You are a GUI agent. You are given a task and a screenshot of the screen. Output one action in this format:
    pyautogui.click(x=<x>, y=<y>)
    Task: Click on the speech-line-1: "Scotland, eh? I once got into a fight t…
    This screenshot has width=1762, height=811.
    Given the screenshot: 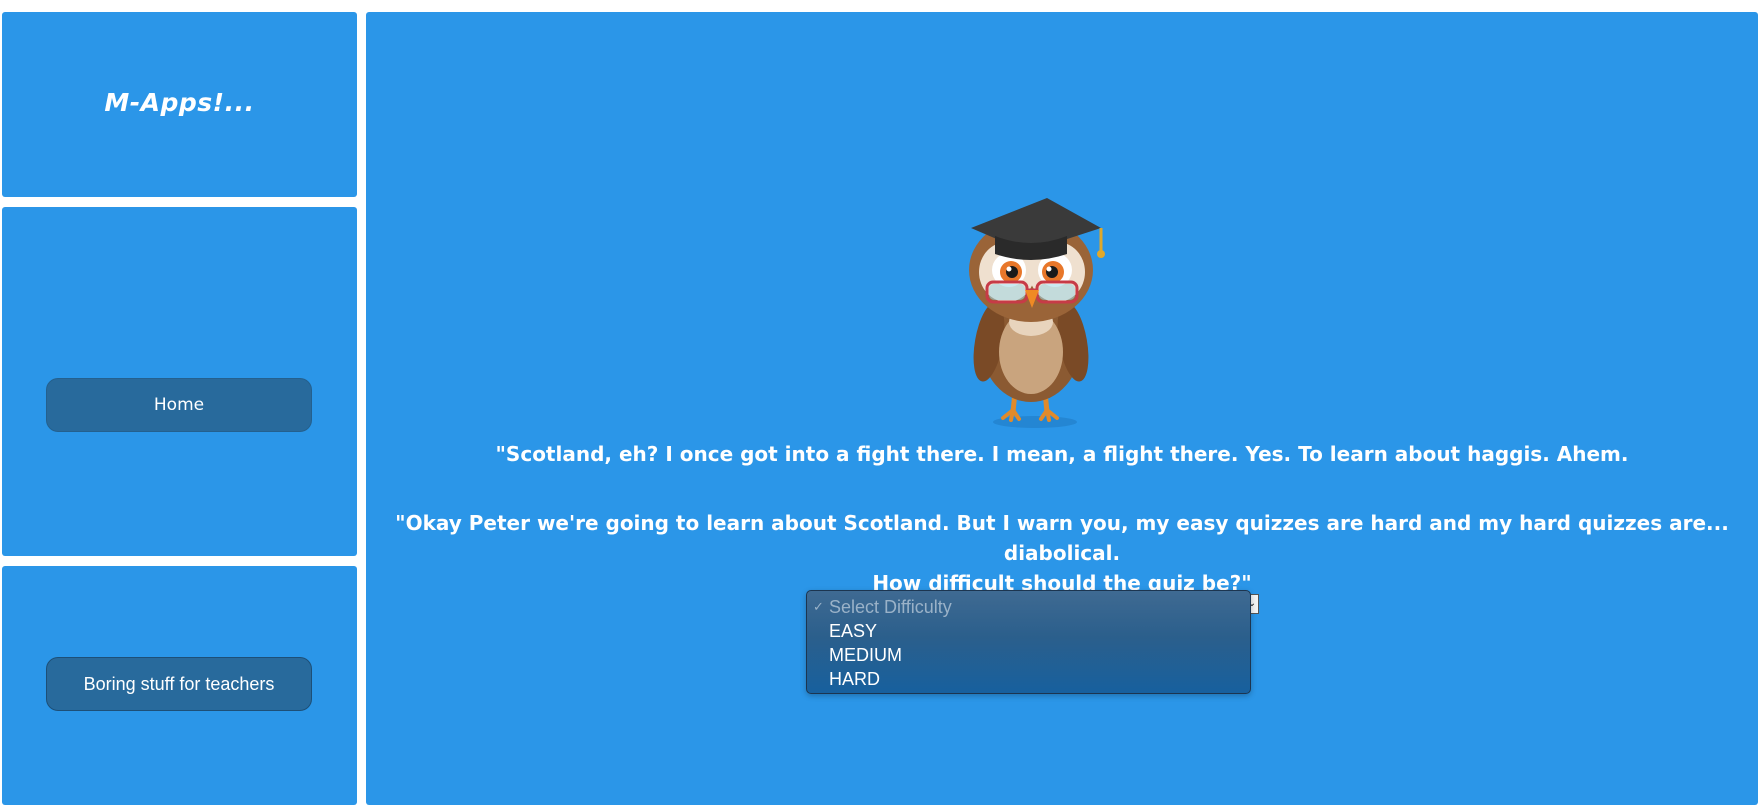 What is the action you would take?
    pyautogui.click(x=1062, y=454)
    